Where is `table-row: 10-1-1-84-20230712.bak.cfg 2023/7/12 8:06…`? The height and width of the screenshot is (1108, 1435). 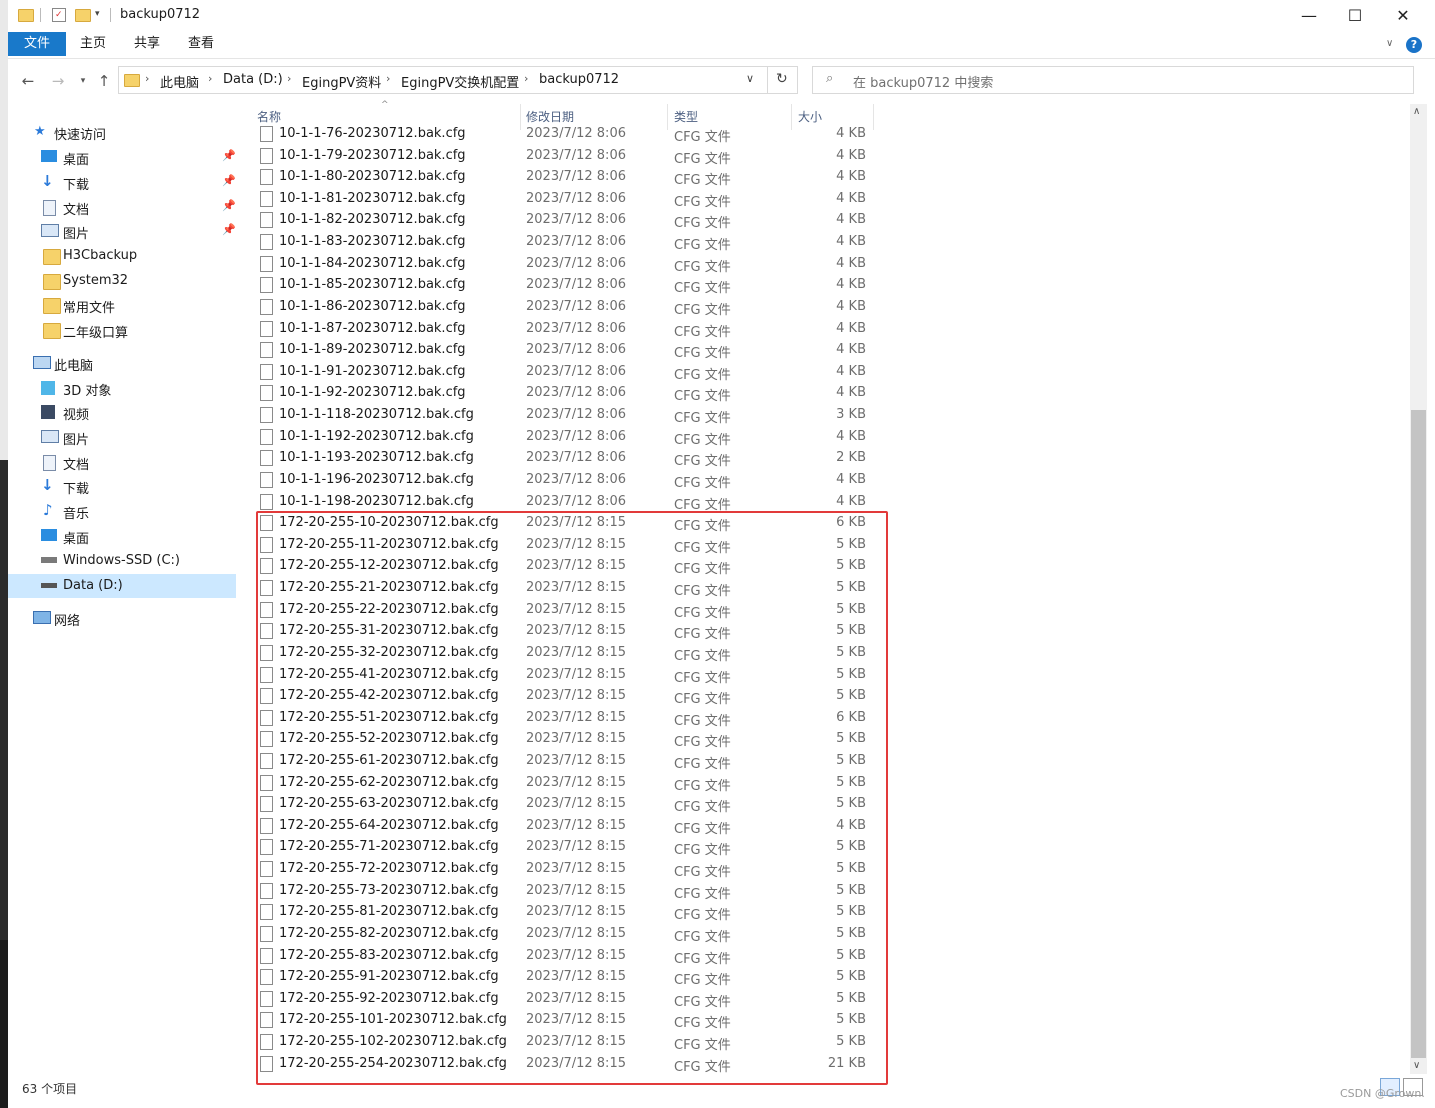
table-row: 10-1-1-84-20230712.bak.cfg 2023/7/12 8:06… is located at coordinates (566, 264).